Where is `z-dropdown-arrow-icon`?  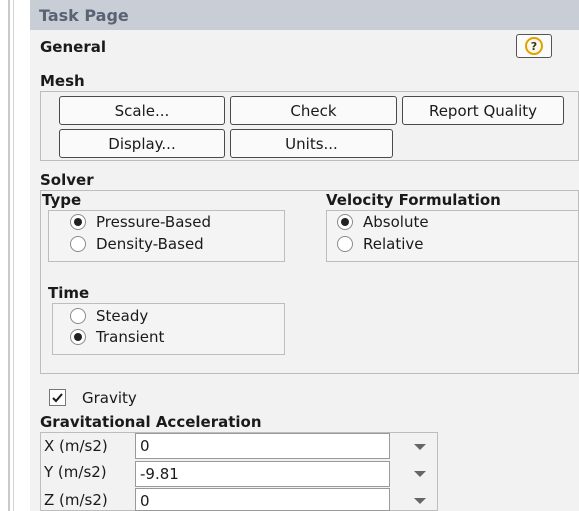 z-dropdown-arrow-icon is located at coordinates (420, 501).